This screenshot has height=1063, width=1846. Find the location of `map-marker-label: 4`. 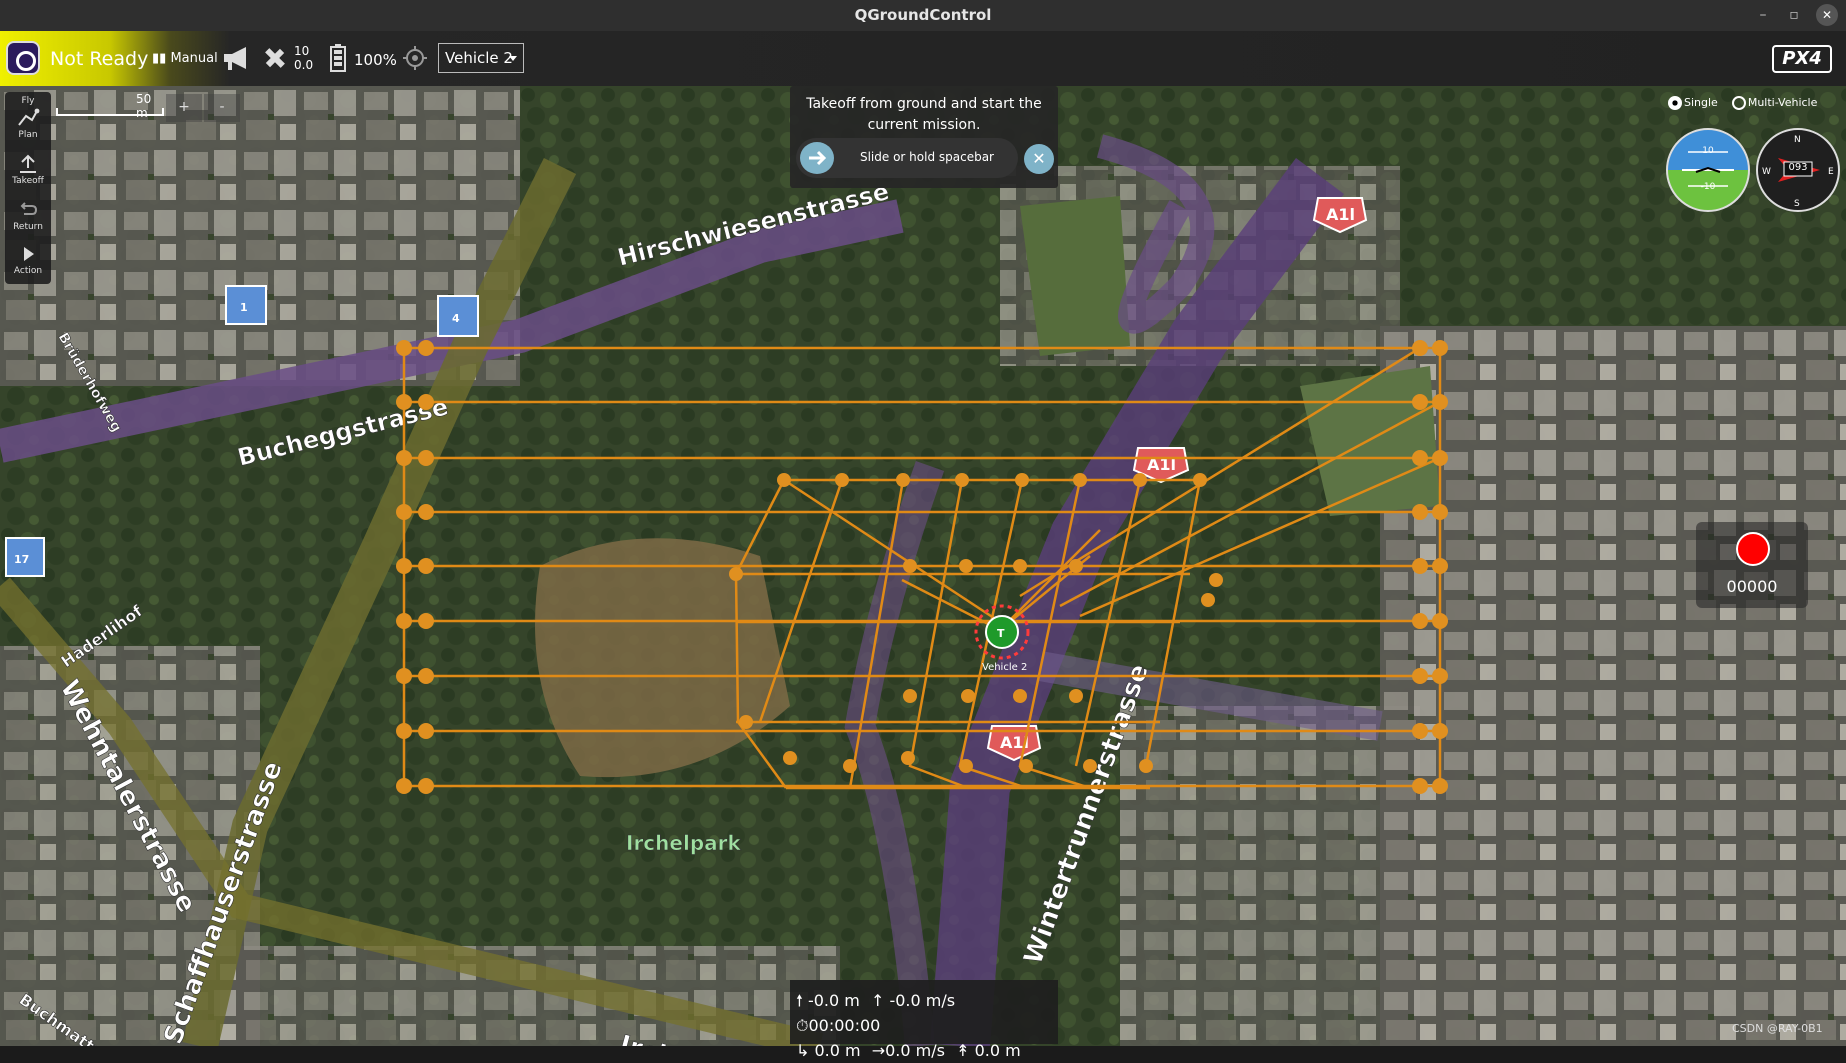

map-marker-label: 4 is located at coordinates (456, 318).